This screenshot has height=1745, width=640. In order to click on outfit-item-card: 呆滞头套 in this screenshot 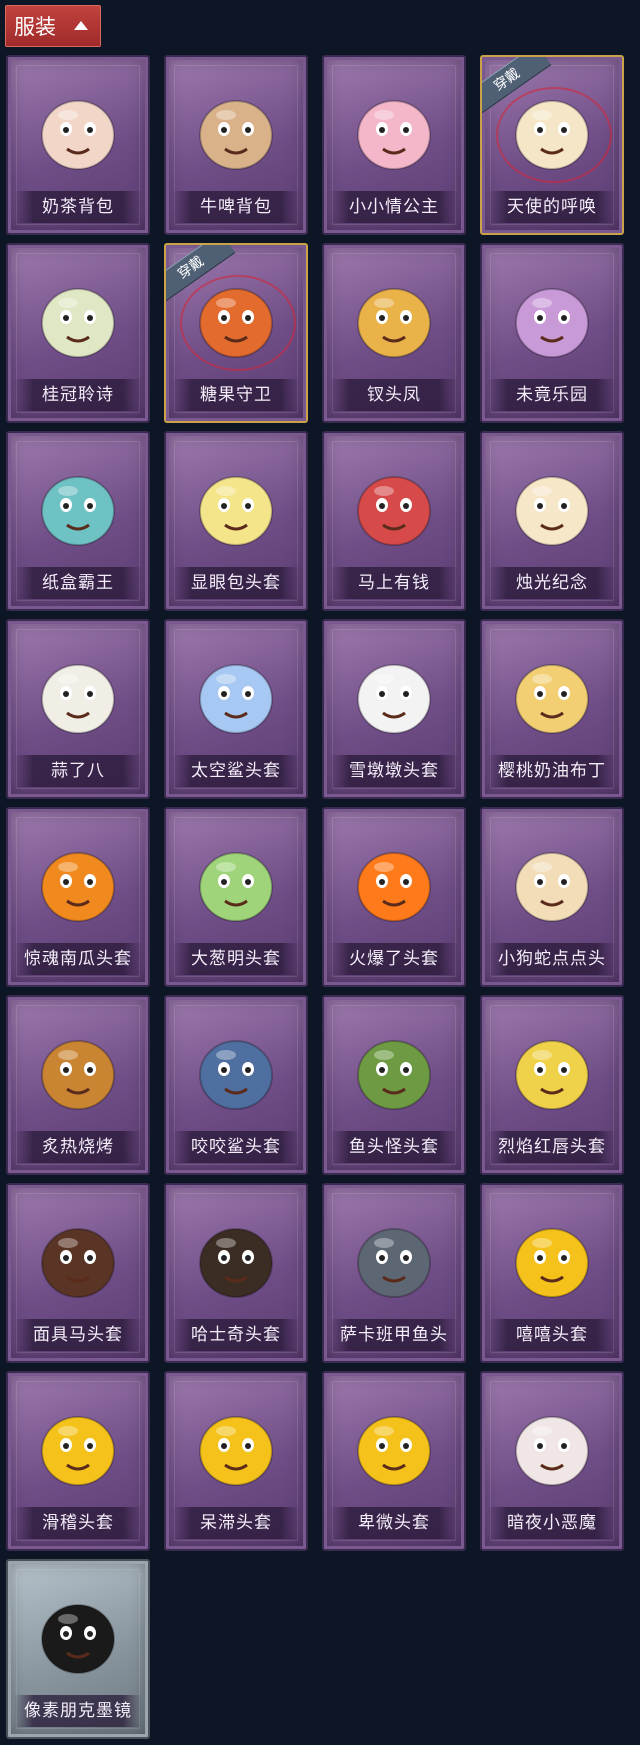, I will do `click(236, 1461)`.